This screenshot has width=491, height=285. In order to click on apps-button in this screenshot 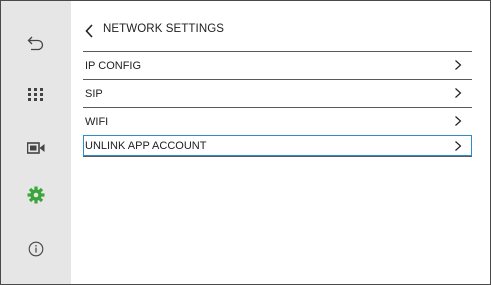, I will do `click(36, 95)`.